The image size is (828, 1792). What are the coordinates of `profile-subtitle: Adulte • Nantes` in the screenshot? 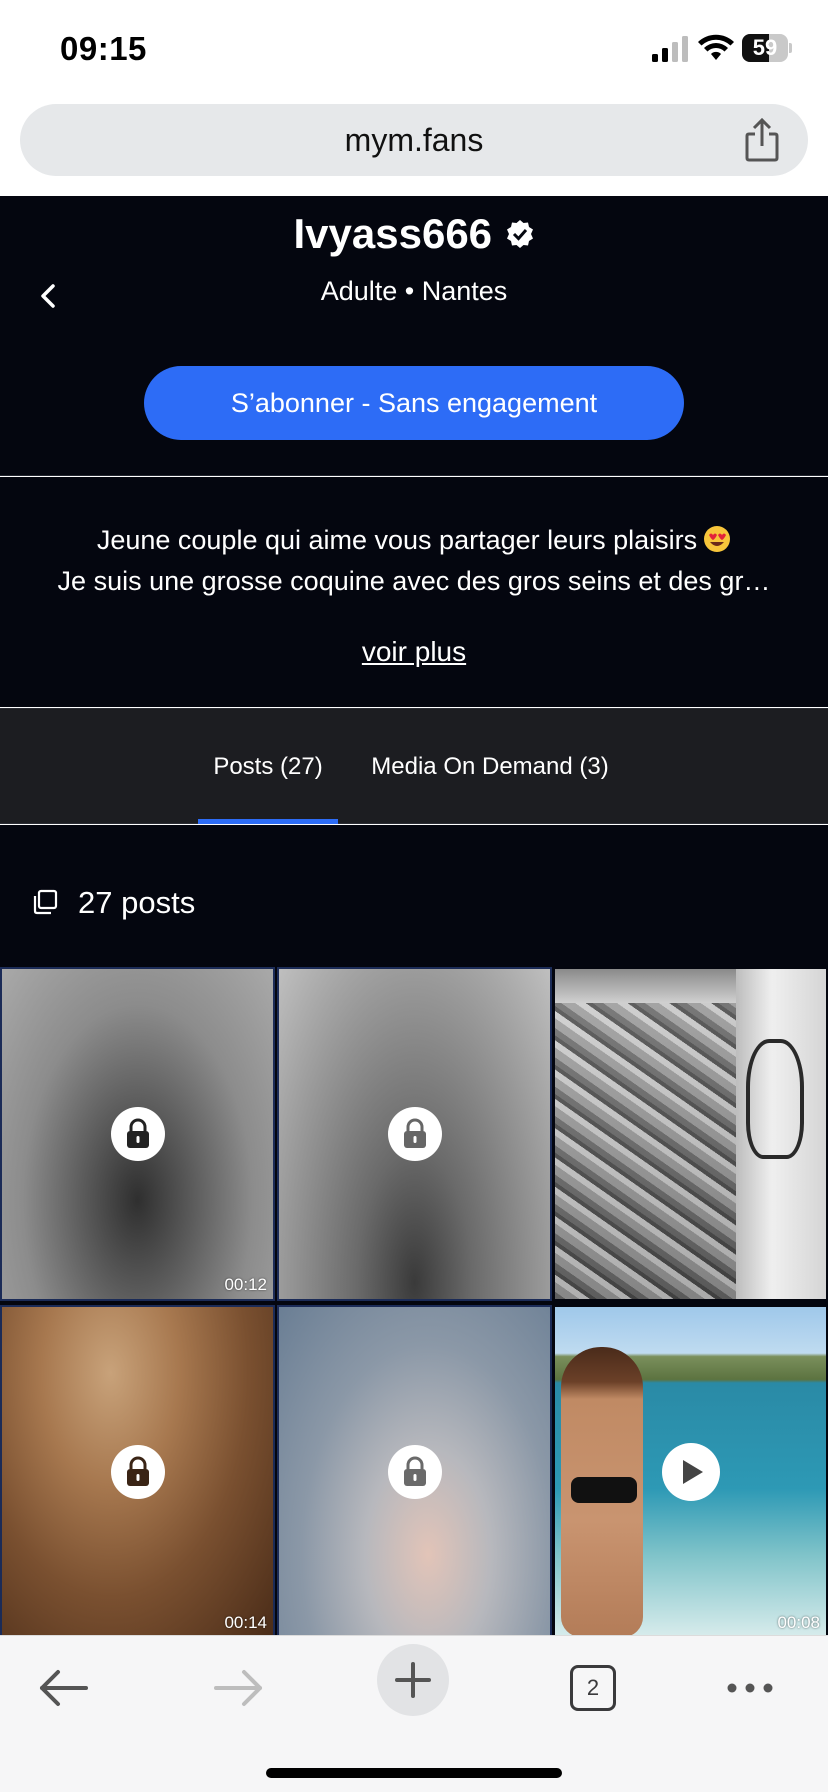 It's located at (414, 291).